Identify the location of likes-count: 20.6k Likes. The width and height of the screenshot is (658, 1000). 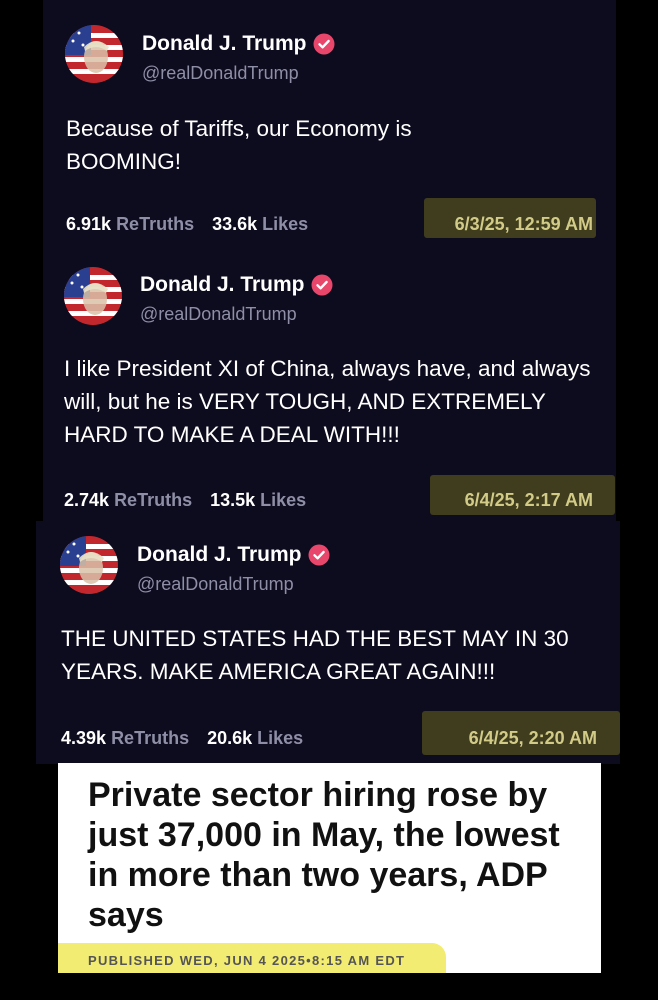
(255, 738).